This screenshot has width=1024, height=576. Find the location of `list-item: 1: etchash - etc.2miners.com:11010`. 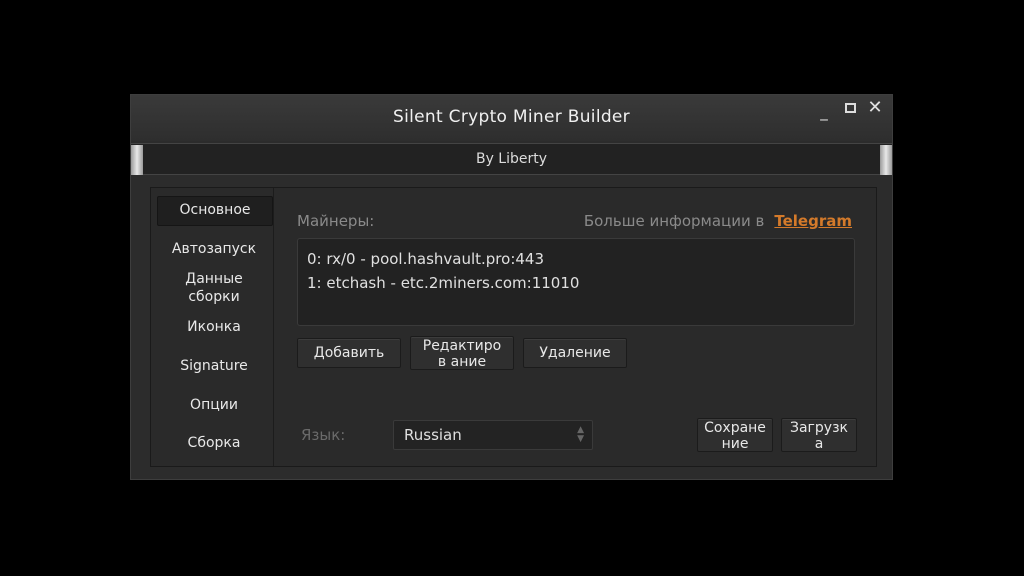

list-item: 1: etchash - etc.2miners.com:11010 is located at coordinates (576, 283).